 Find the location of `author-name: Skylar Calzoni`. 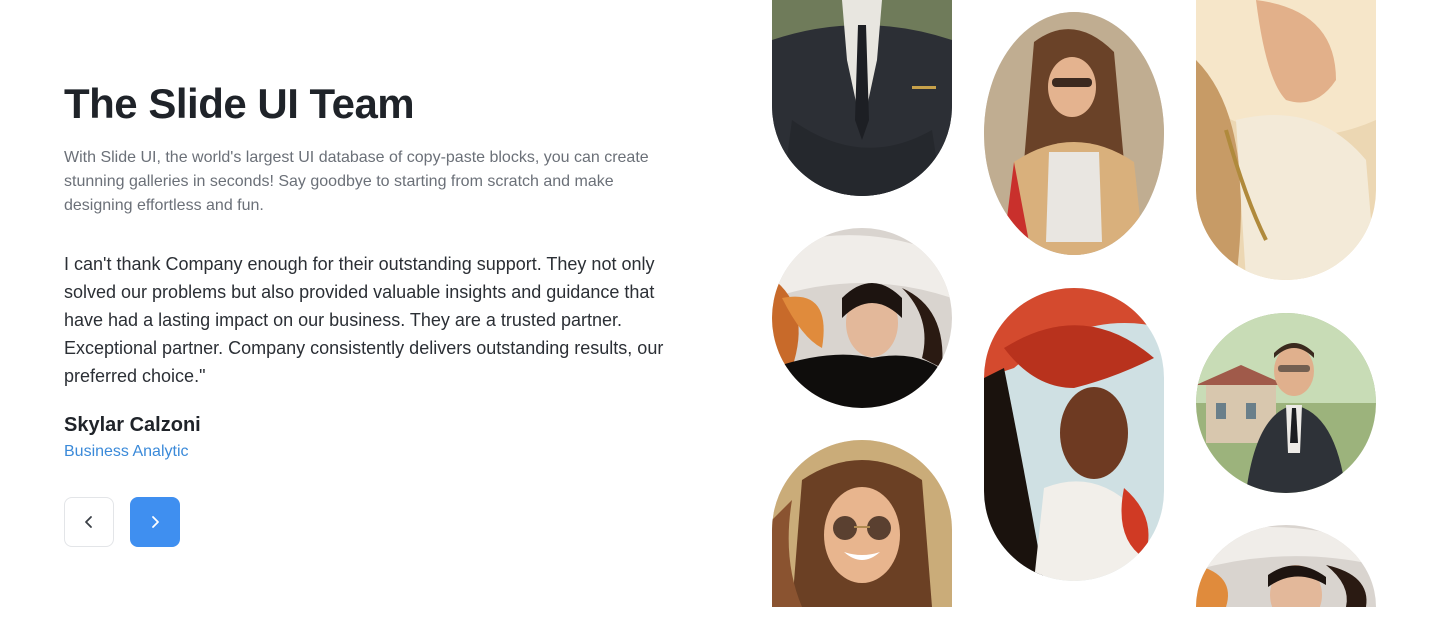

author-name: Skylar Calzoni is located at coordinates (132, 425).